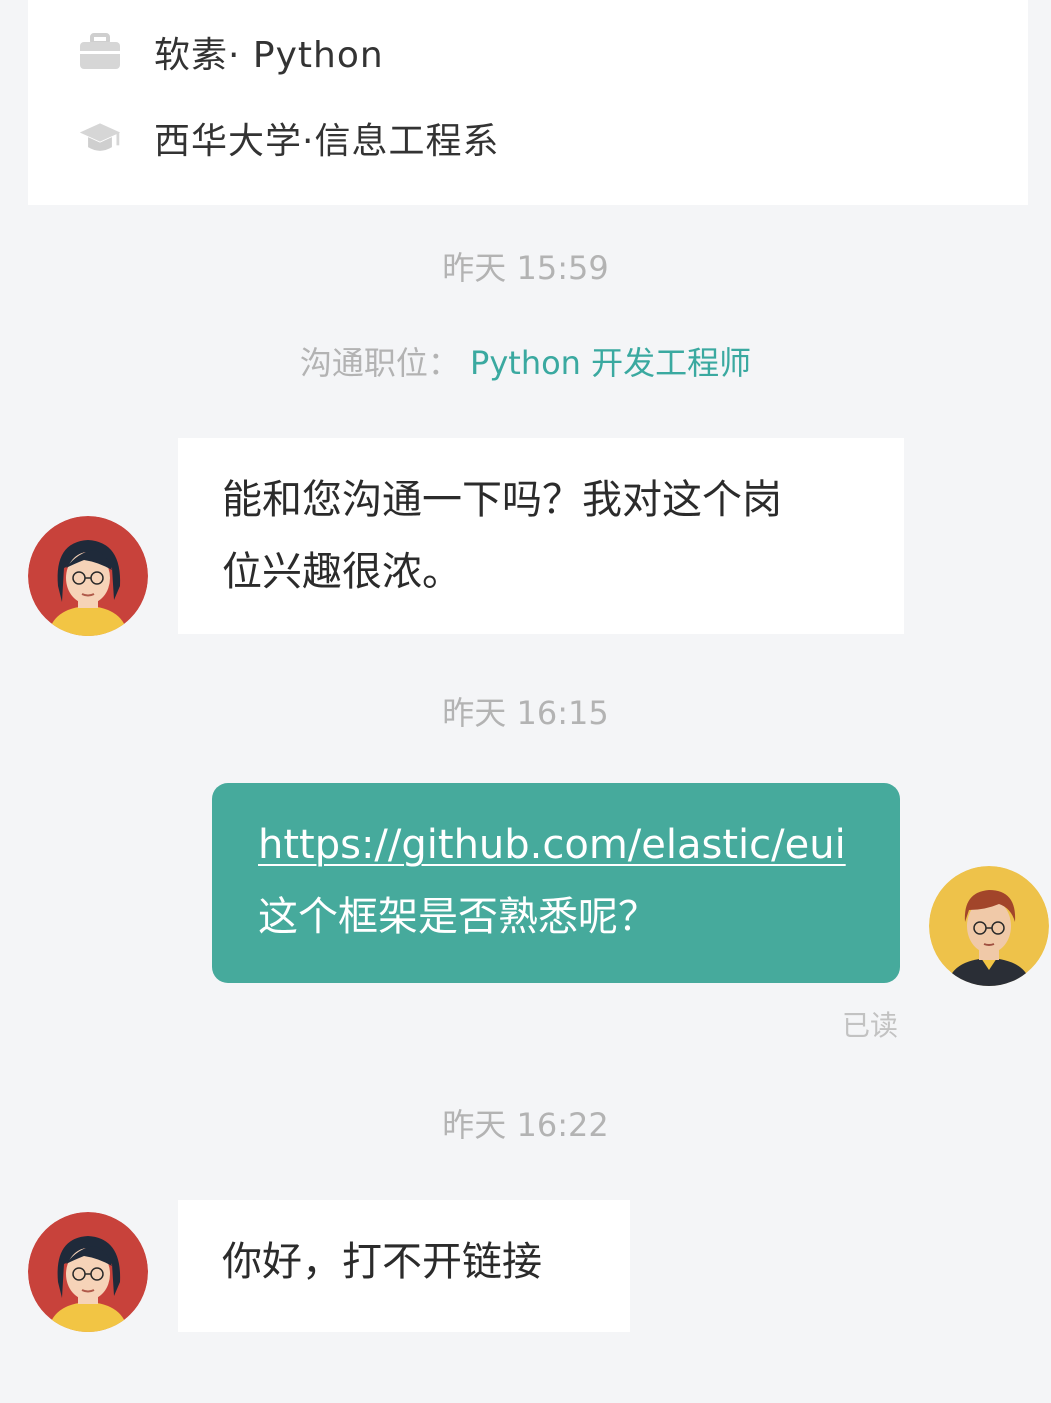  What do you see at coordinates (458, 917) in the screenshot?
I see `message-text-line: 这个框架是否熟悉呢？` at bounding box center [458, 917].